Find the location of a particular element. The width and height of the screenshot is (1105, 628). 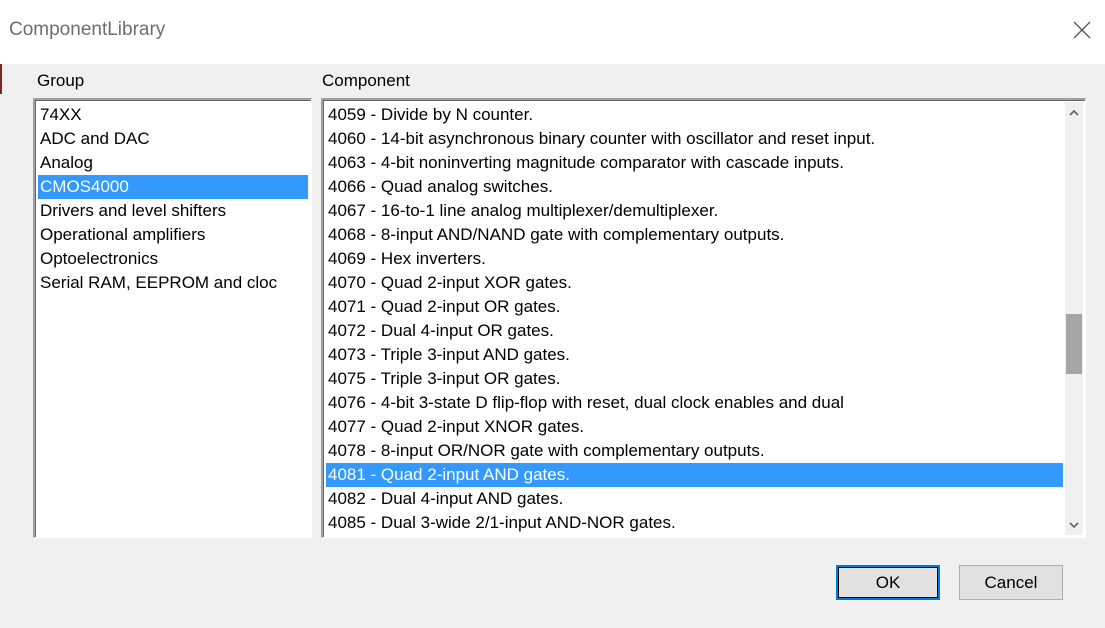

group-list-item: Serial RAM, EEPROM and cloc is located at coordinates (173, 283).